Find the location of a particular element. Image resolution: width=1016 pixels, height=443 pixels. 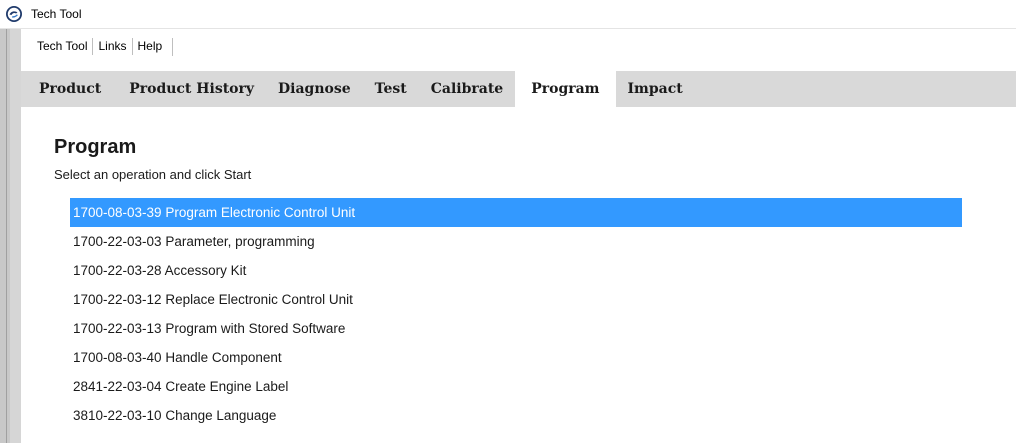

left-frame-inner is located at coordinates (15, 236).